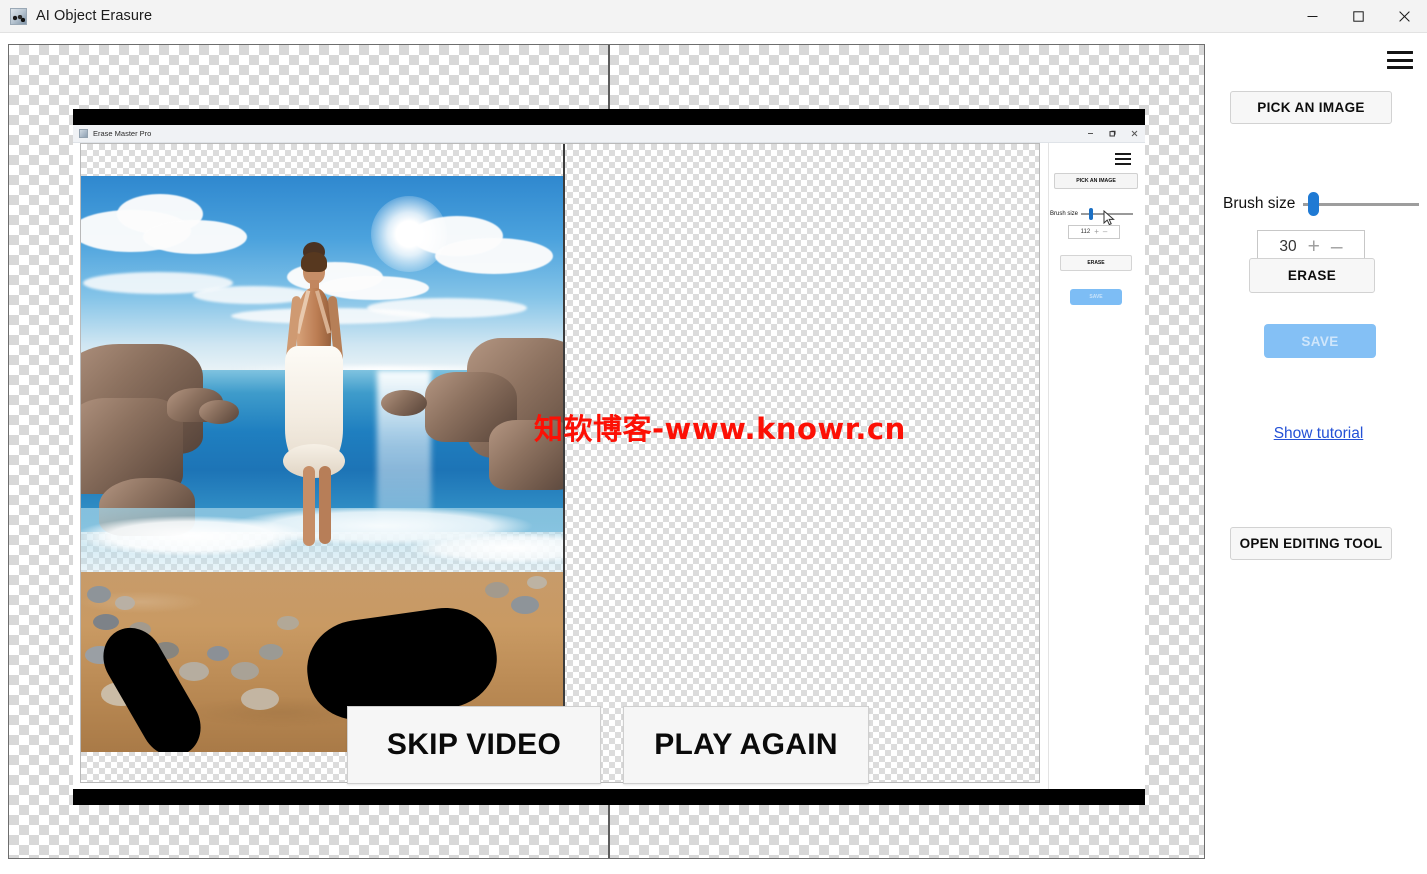  I want to click on inner-maximize-button, so click(1112, 134).